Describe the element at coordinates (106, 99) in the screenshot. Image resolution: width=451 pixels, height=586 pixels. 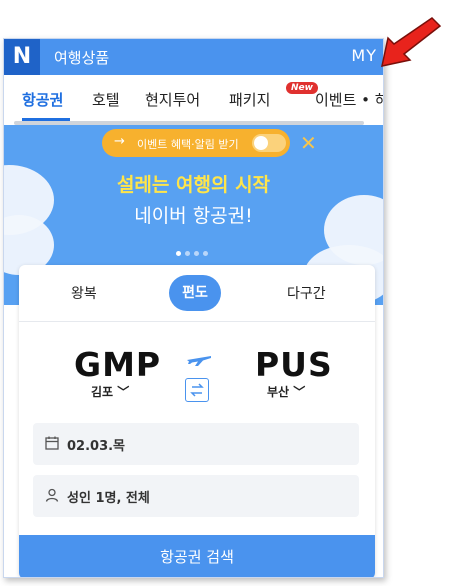
I see `tab-hotels: 호텔` at that location.